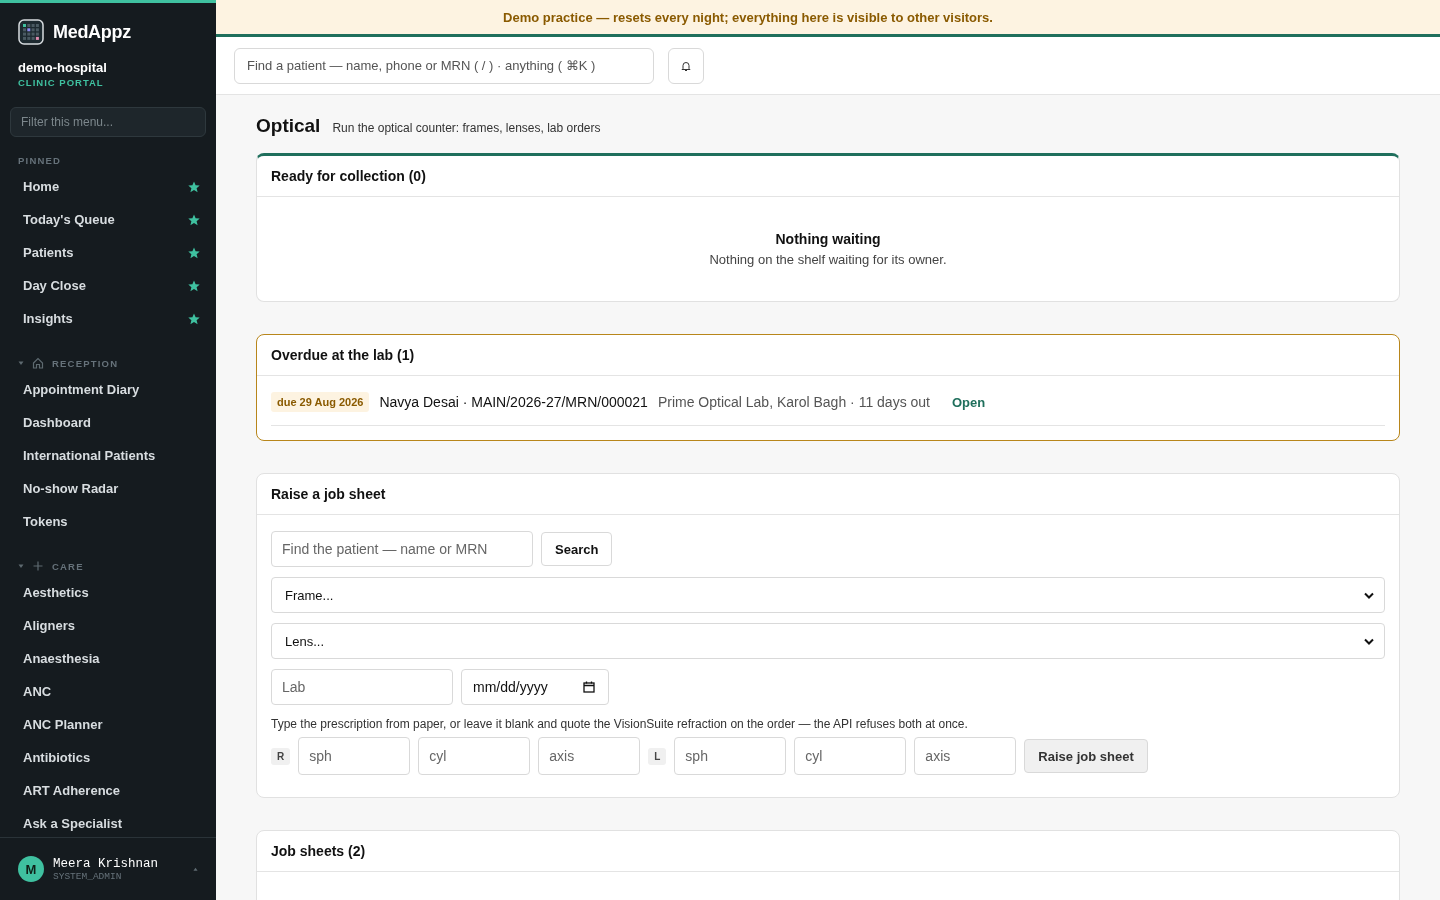 This screenshot has width=1440, height=900. Describe the element at coordinates (513, 402) in the screenshot. I see `patient-text: Navya Desai · MAIN/2026-27/MRN/000021` at that location.